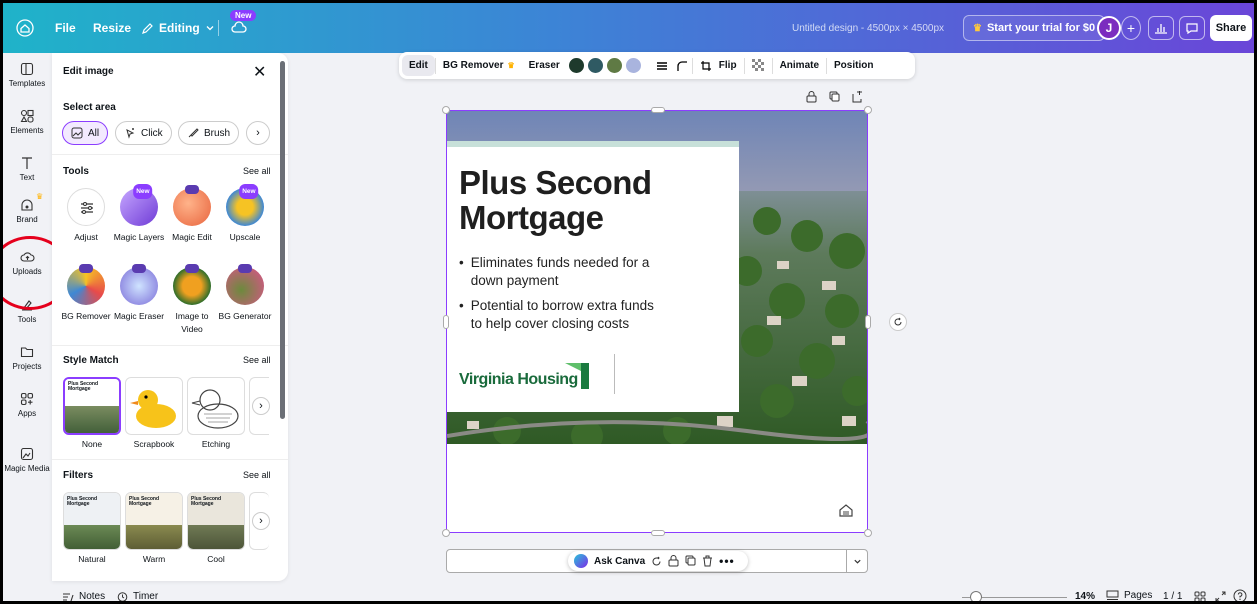 This screenshot has height=604, width=1257. Describe the element at coordinates (257, 171) in the screenshot. I see `tools-see-all-link: See all` at that location.